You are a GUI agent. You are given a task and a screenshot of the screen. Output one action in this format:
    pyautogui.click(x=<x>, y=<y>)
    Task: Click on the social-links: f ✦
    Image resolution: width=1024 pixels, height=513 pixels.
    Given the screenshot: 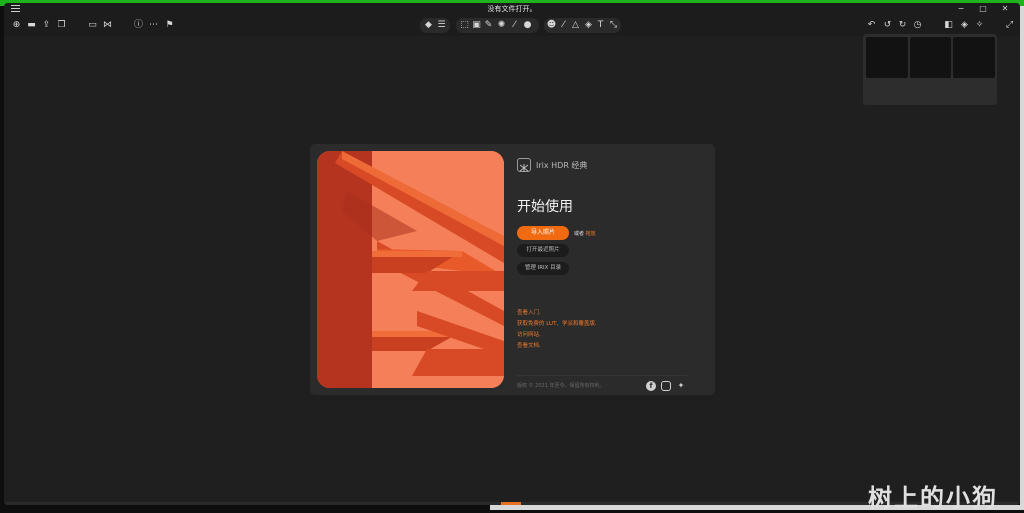 What is the action you would take?
    pyautogui.click(x=666, y=386)
    